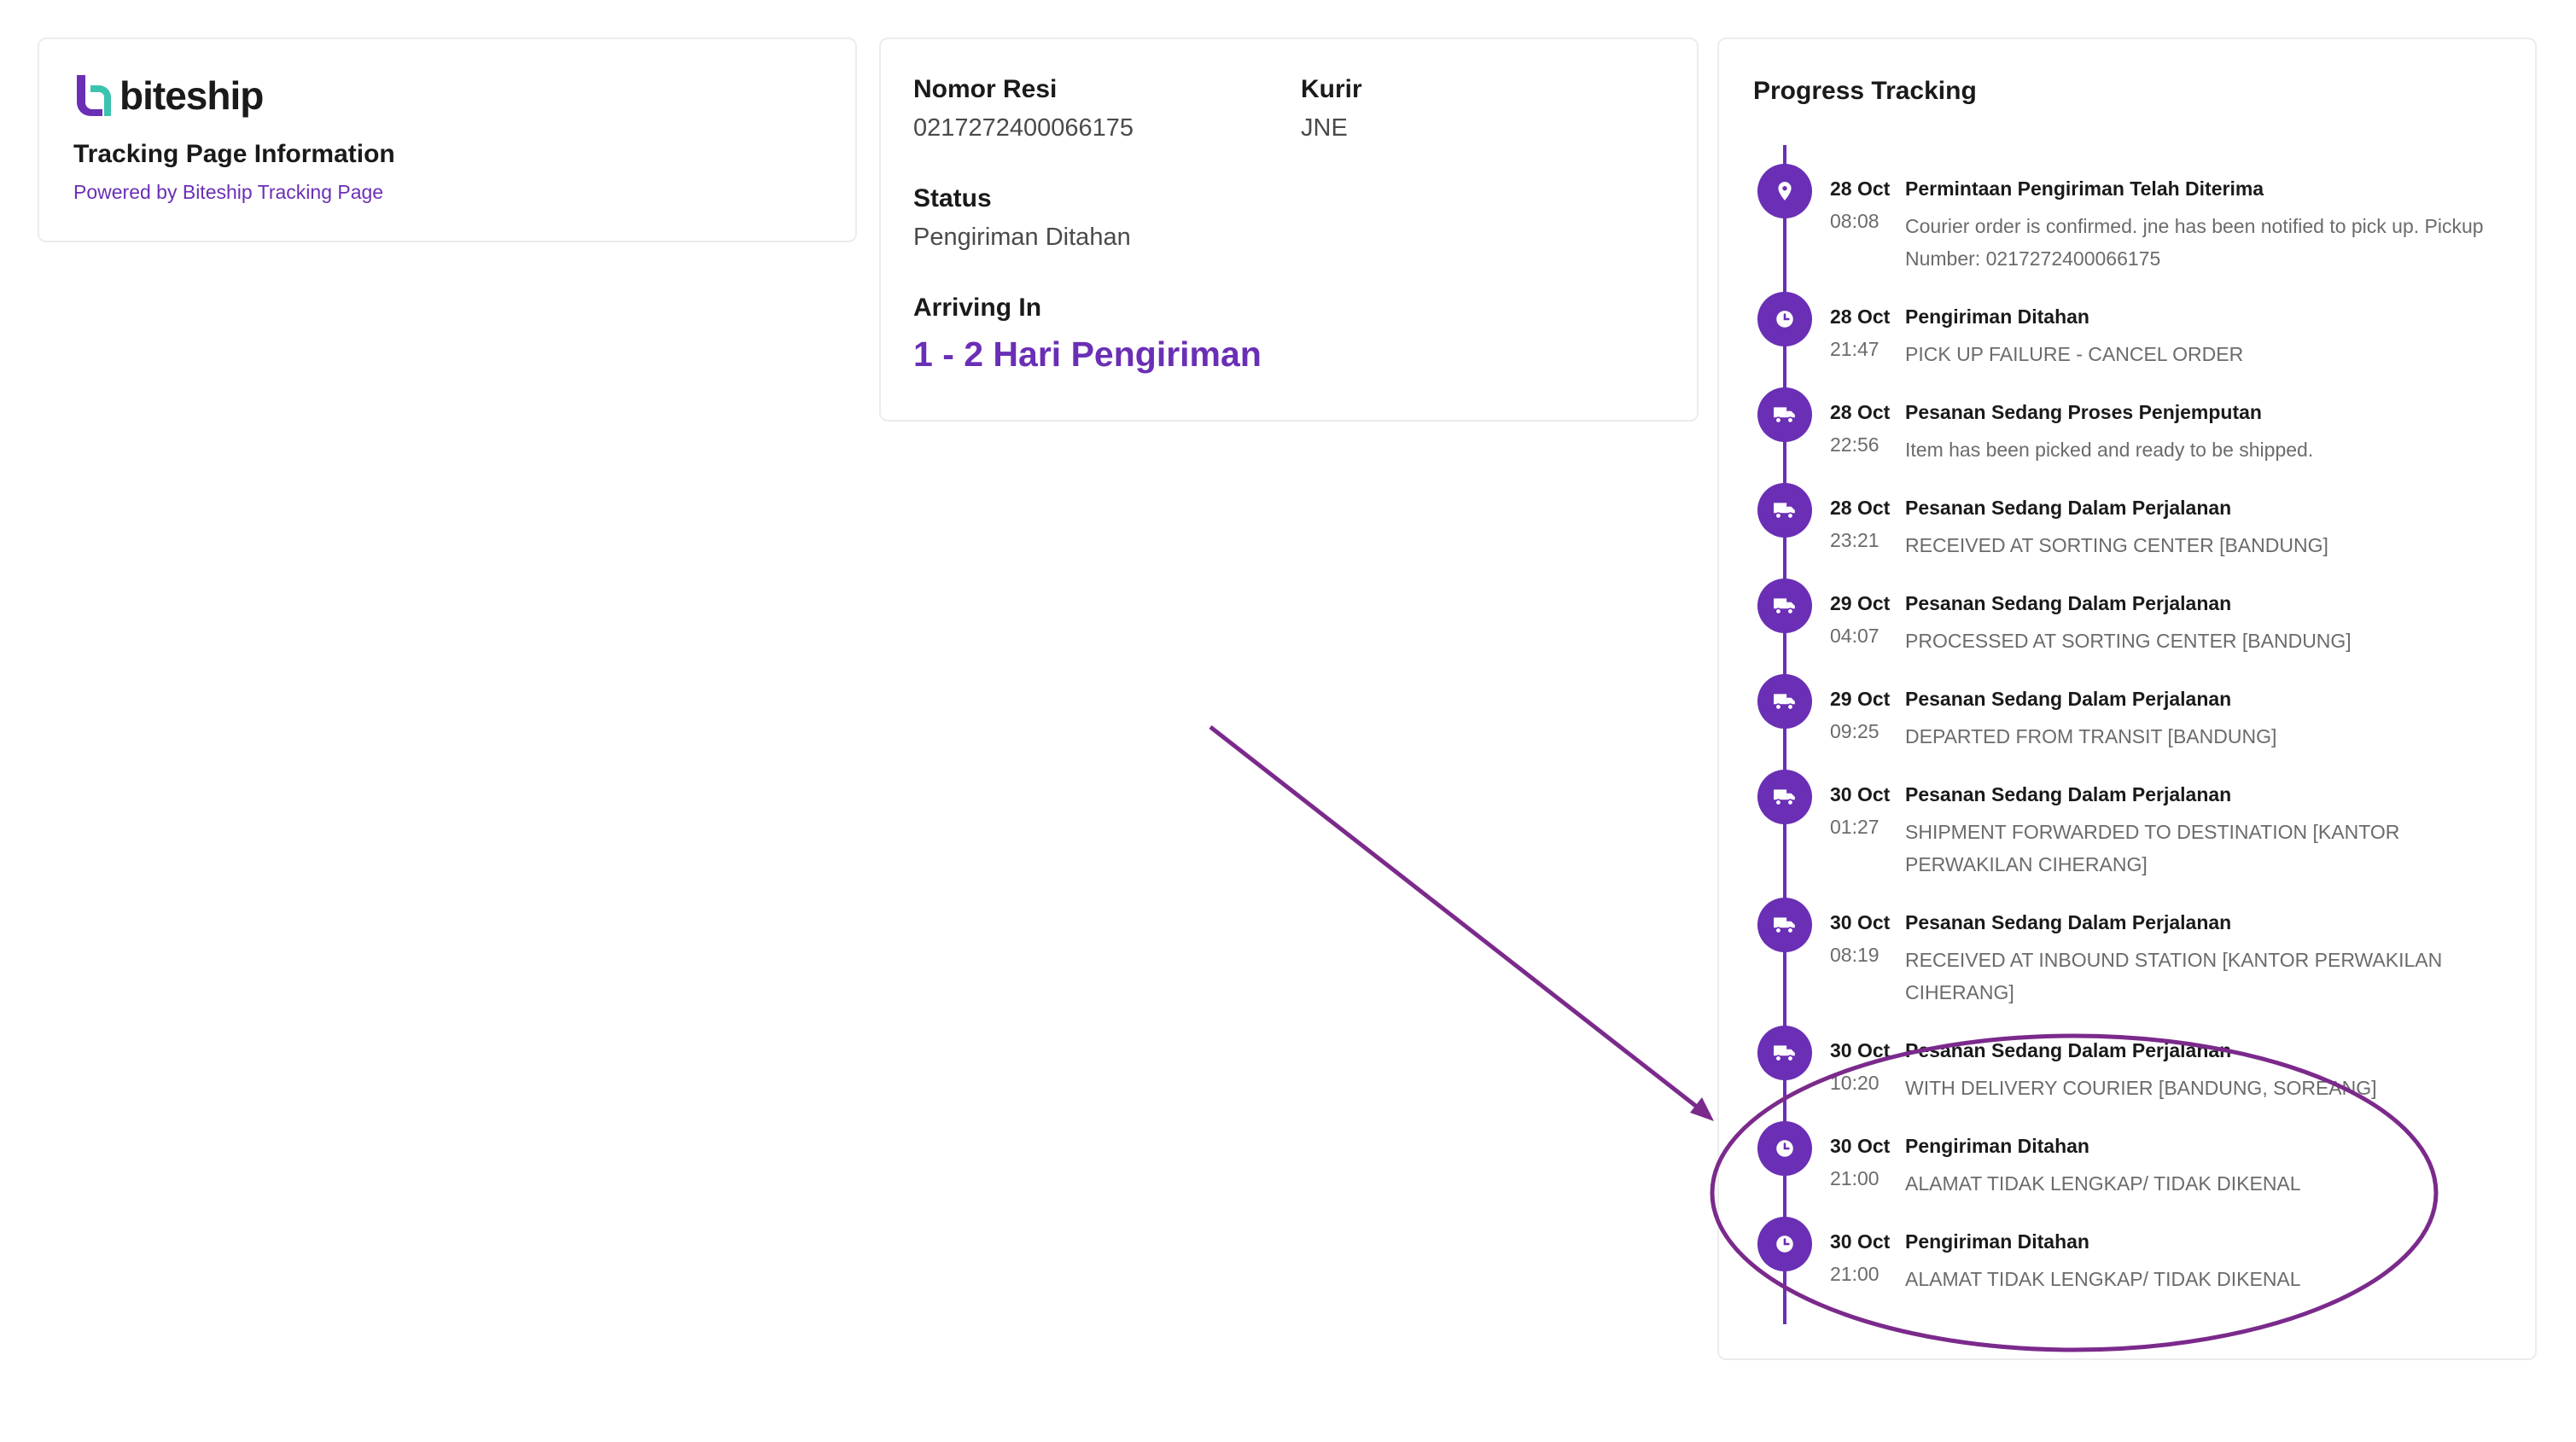  Describe the element at coordinates (1087, 354) in the screenshot. I see `arriving-in-value: 1 - 2 Hari Pengiriman` at that location.